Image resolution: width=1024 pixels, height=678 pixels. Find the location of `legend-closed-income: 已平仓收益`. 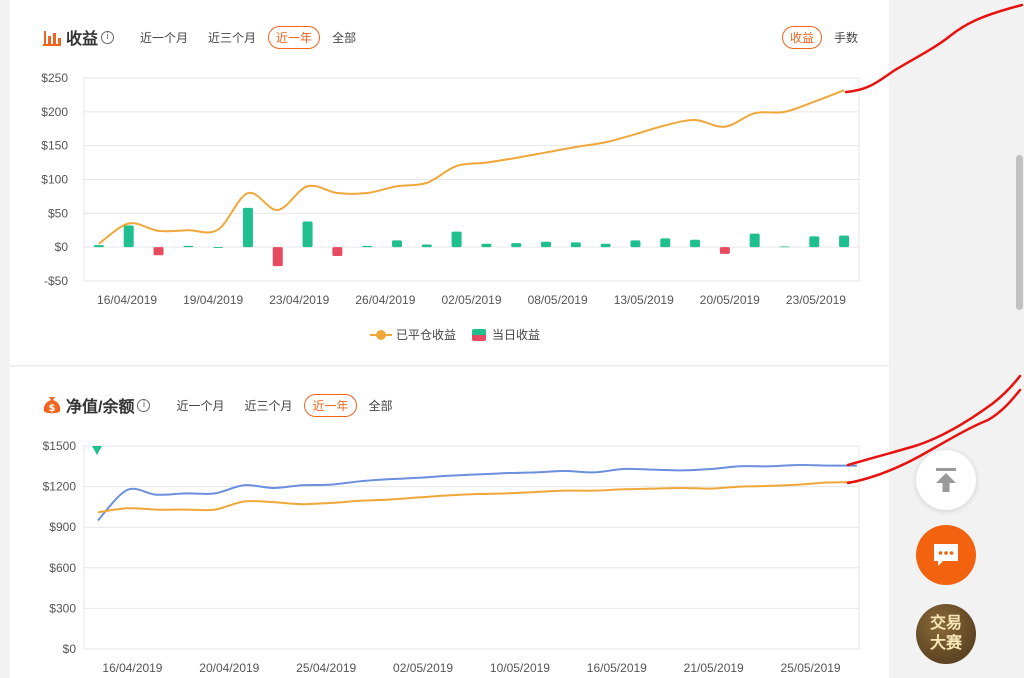

legend-closed-income: 已平仓收益 is located at coordinates (413, 334).